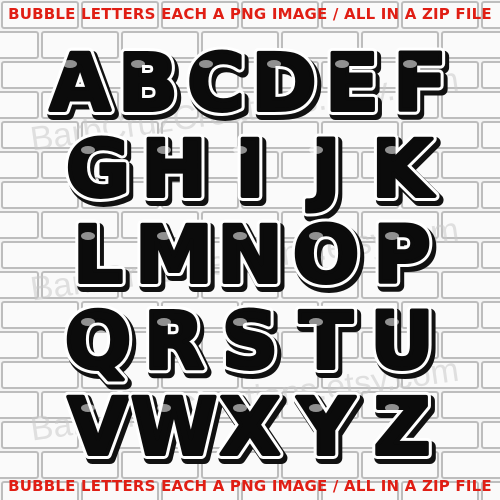 Image resolution: width=500 pixels, height=500 pixels. I want to click on bubble-letter-h: HHH, so click(175, 172).